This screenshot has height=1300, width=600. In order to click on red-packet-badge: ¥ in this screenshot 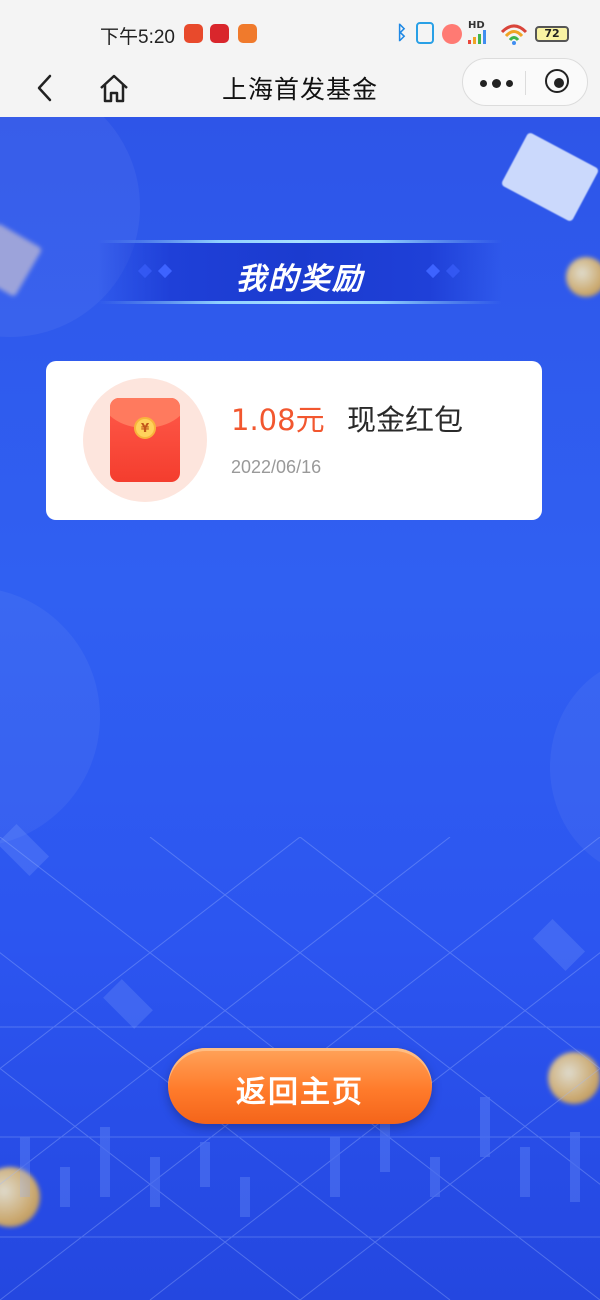, I will do `click(145, 440)`.